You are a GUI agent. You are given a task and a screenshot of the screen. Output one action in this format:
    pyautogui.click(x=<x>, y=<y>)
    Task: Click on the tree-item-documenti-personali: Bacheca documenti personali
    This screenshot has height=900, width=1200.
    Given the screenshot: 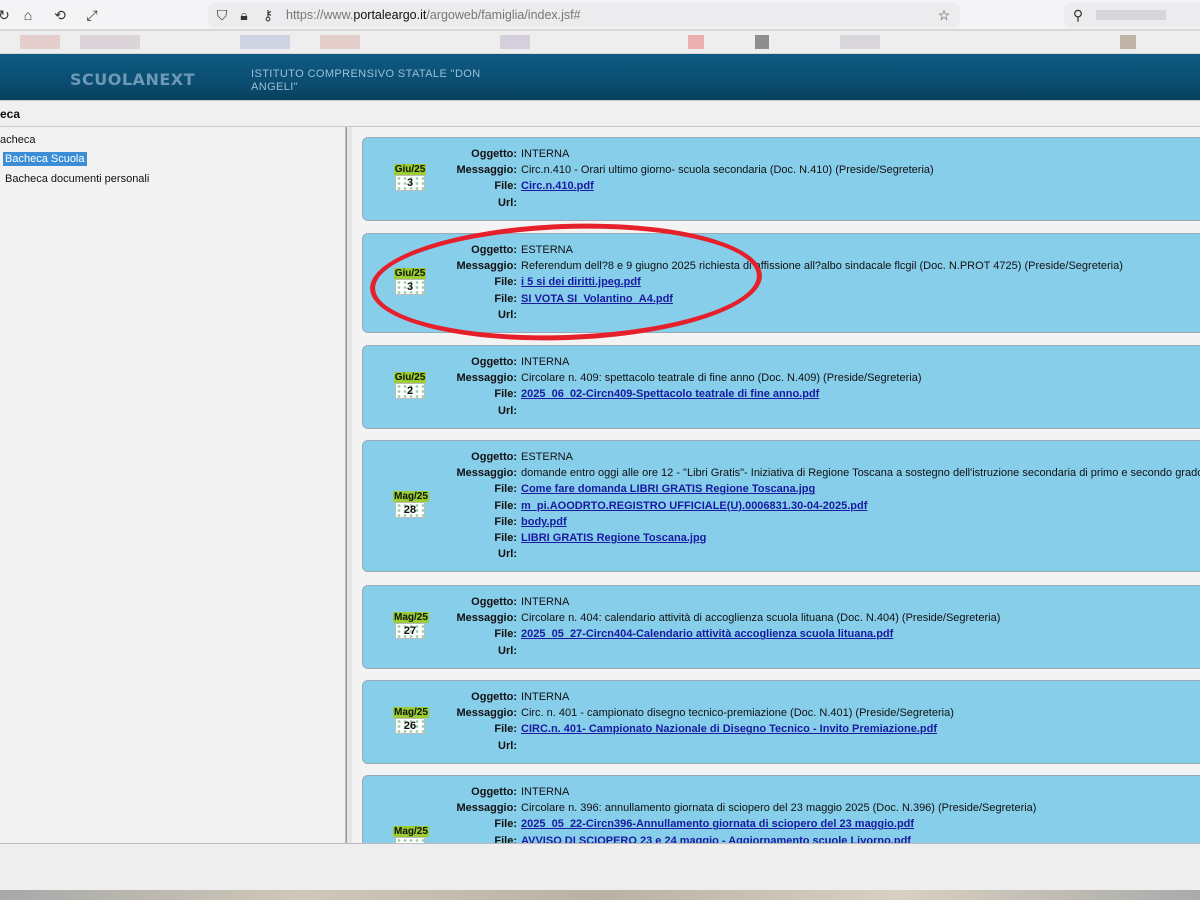 What is the action you would take?
    pyautogui.click(x=77, y=179)
    